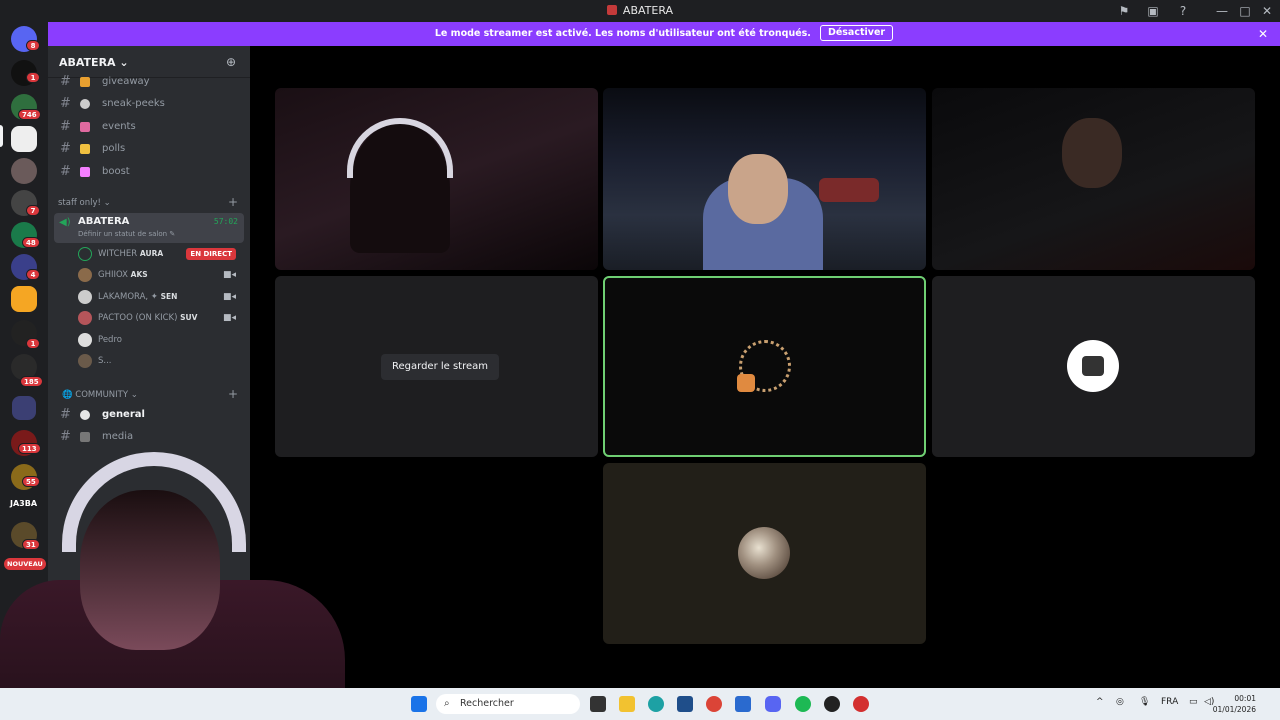 This screenshot has height=720, width=1280. I want to click on channel-label: events, so click(119, 126).